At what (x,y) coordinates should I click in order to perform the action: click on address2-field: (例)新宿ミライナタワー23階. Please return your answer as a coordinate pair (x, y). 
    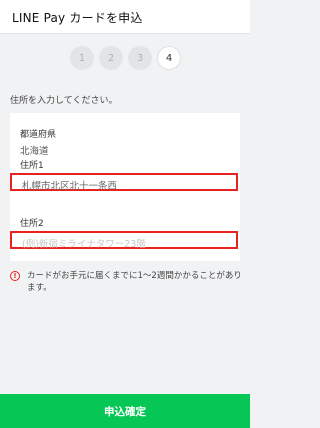
    Looking at the image, I should click on (124, 240).